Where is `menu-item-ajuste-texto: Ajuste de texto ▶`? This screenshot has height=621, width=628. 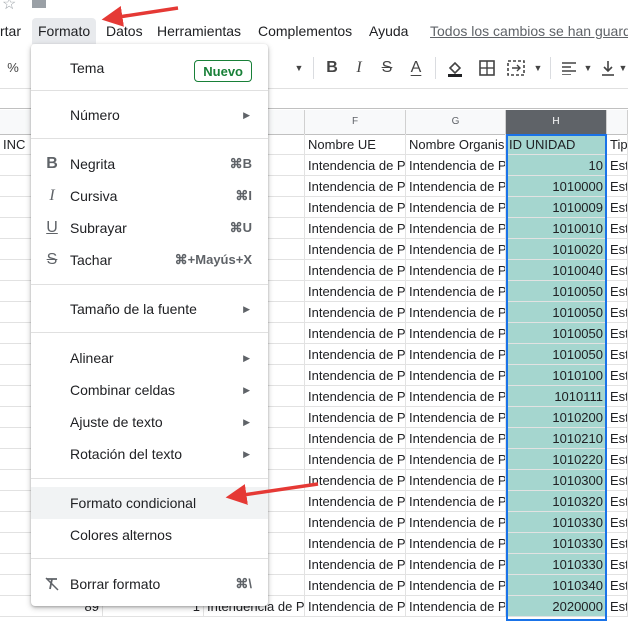 menu-item-ajuste-texto: Ajuste de texto ▶ is located at coordinates (149, 422).